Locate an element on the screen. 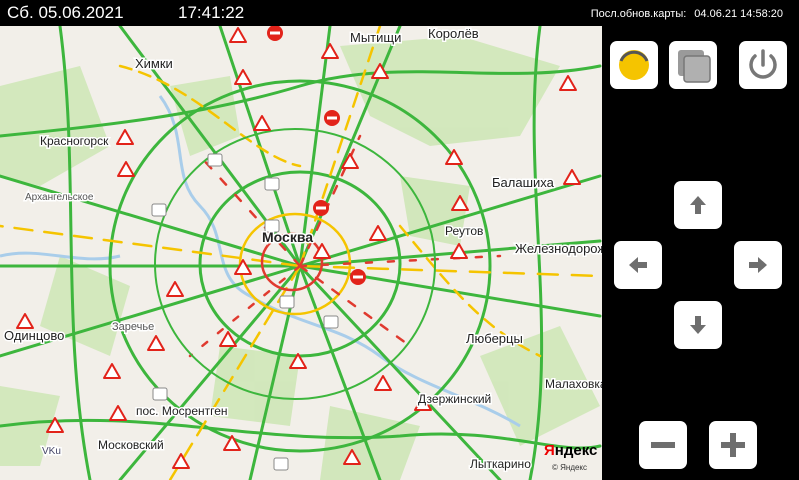  traffic-light-icon is located at coordinates (634, 65).